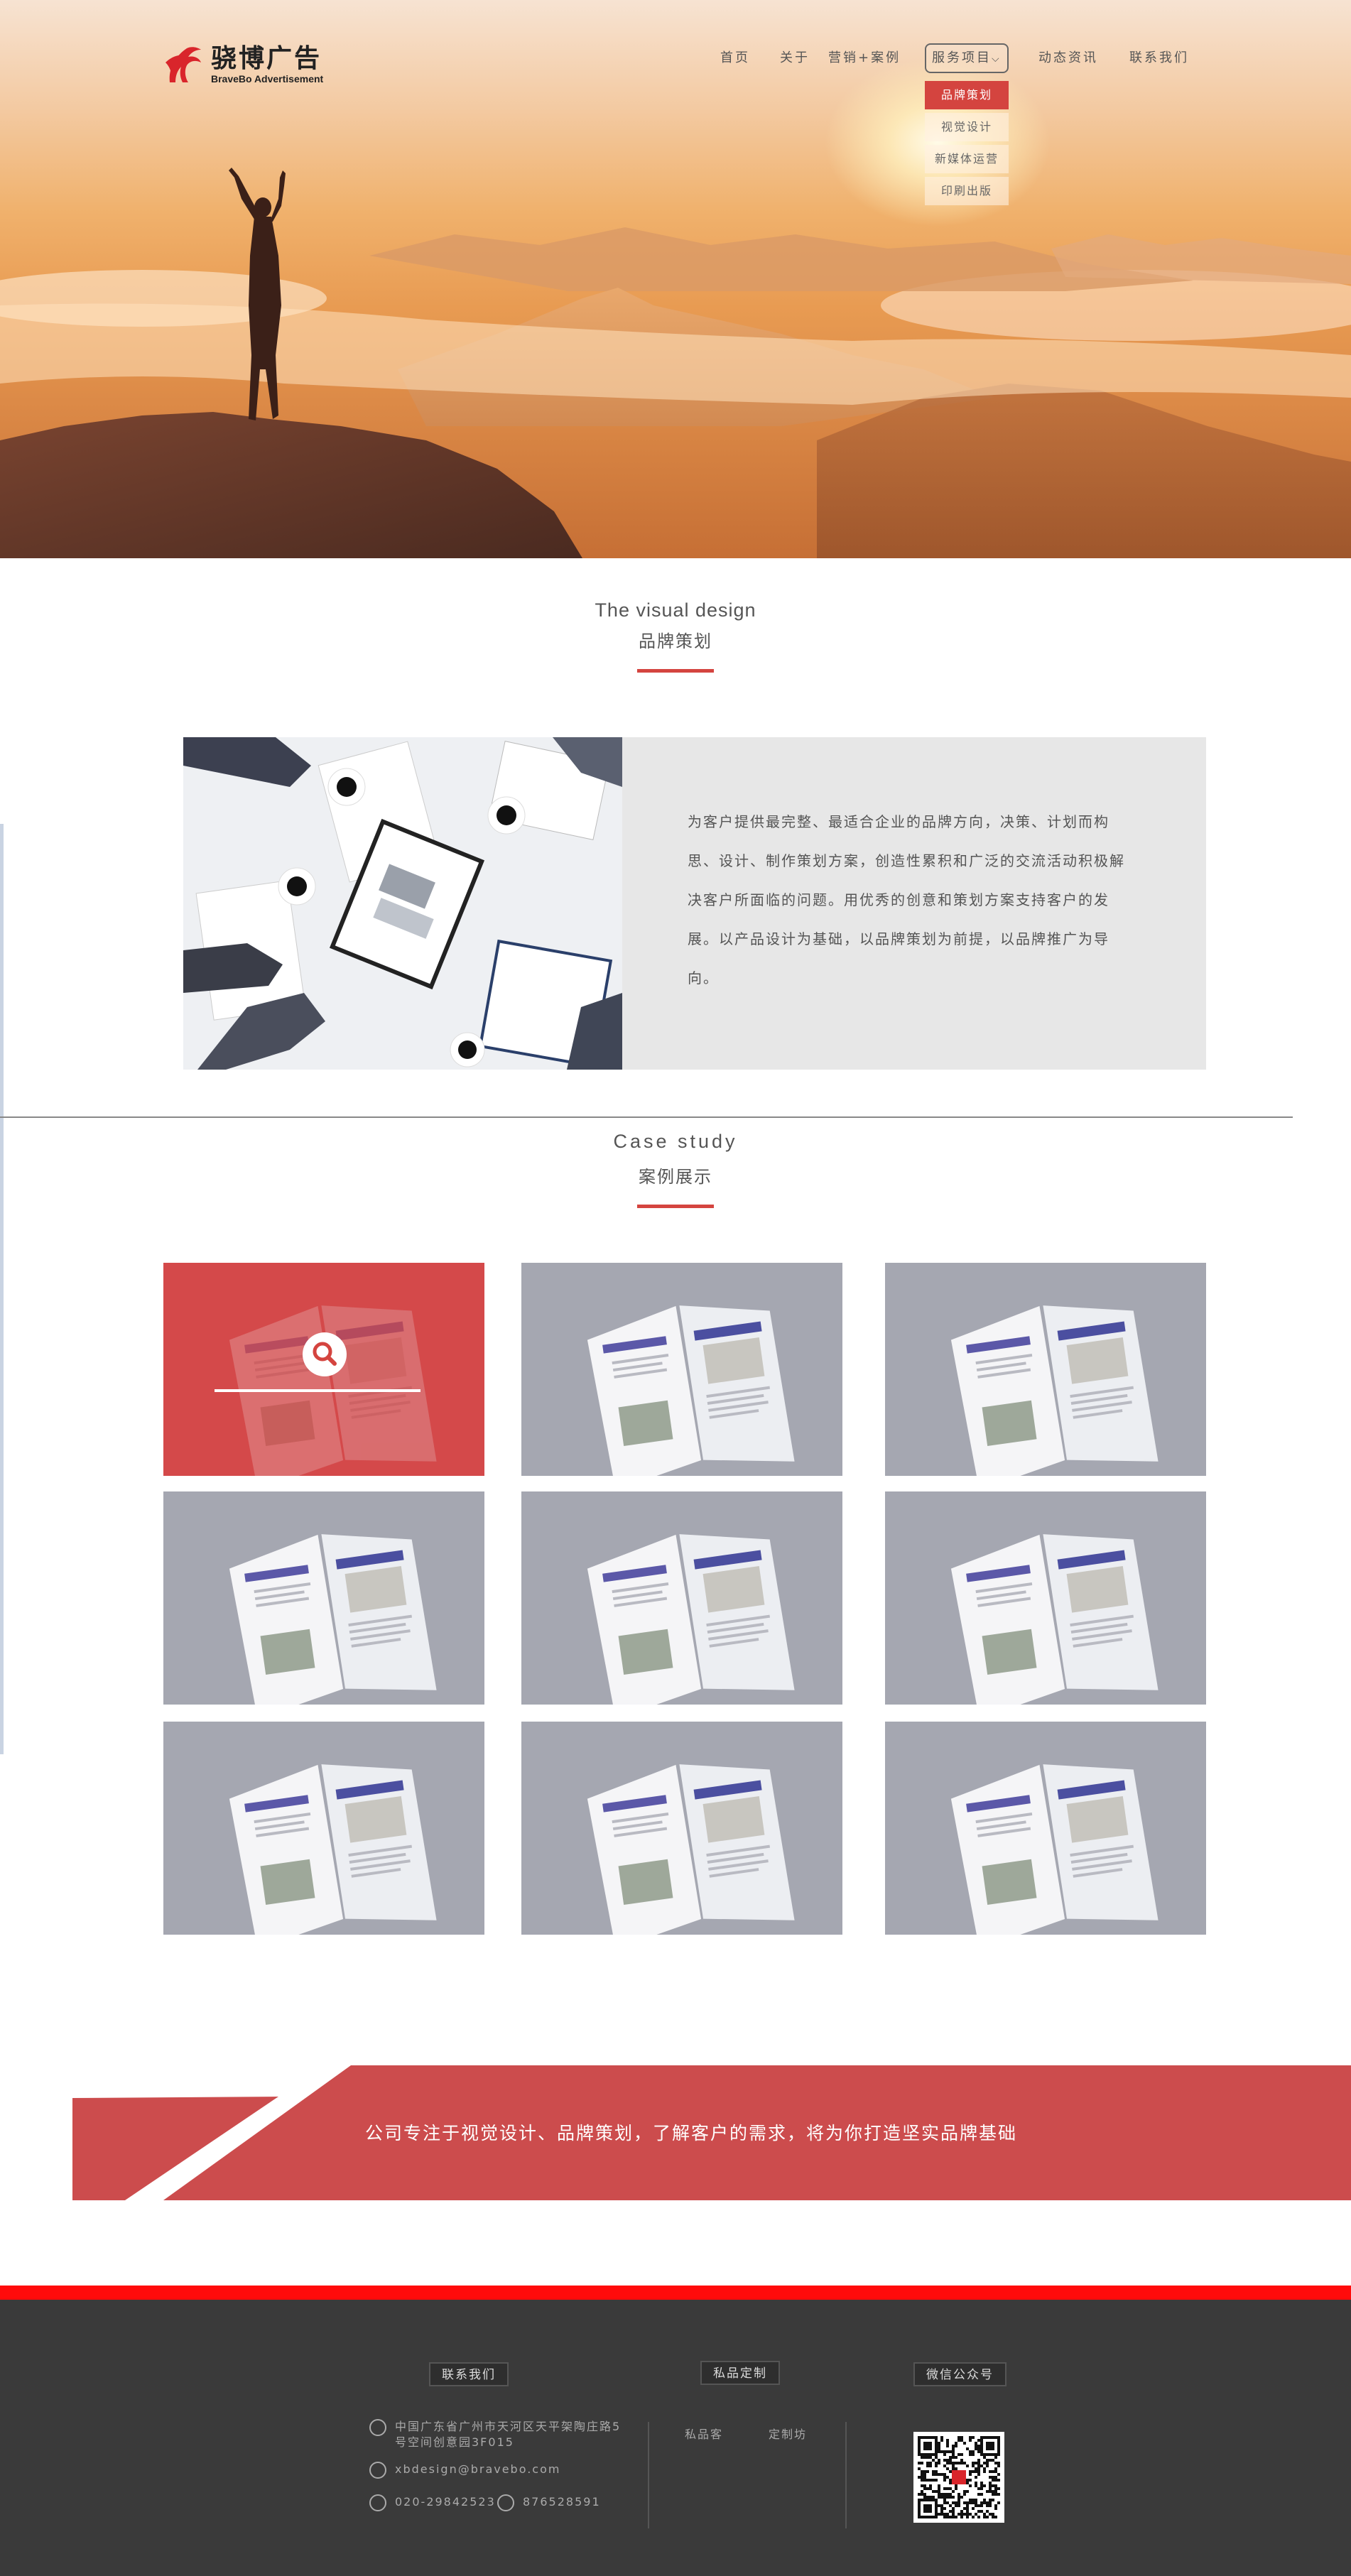  I want to click on footer-phone: 020-29842523, so click(432, 2502).